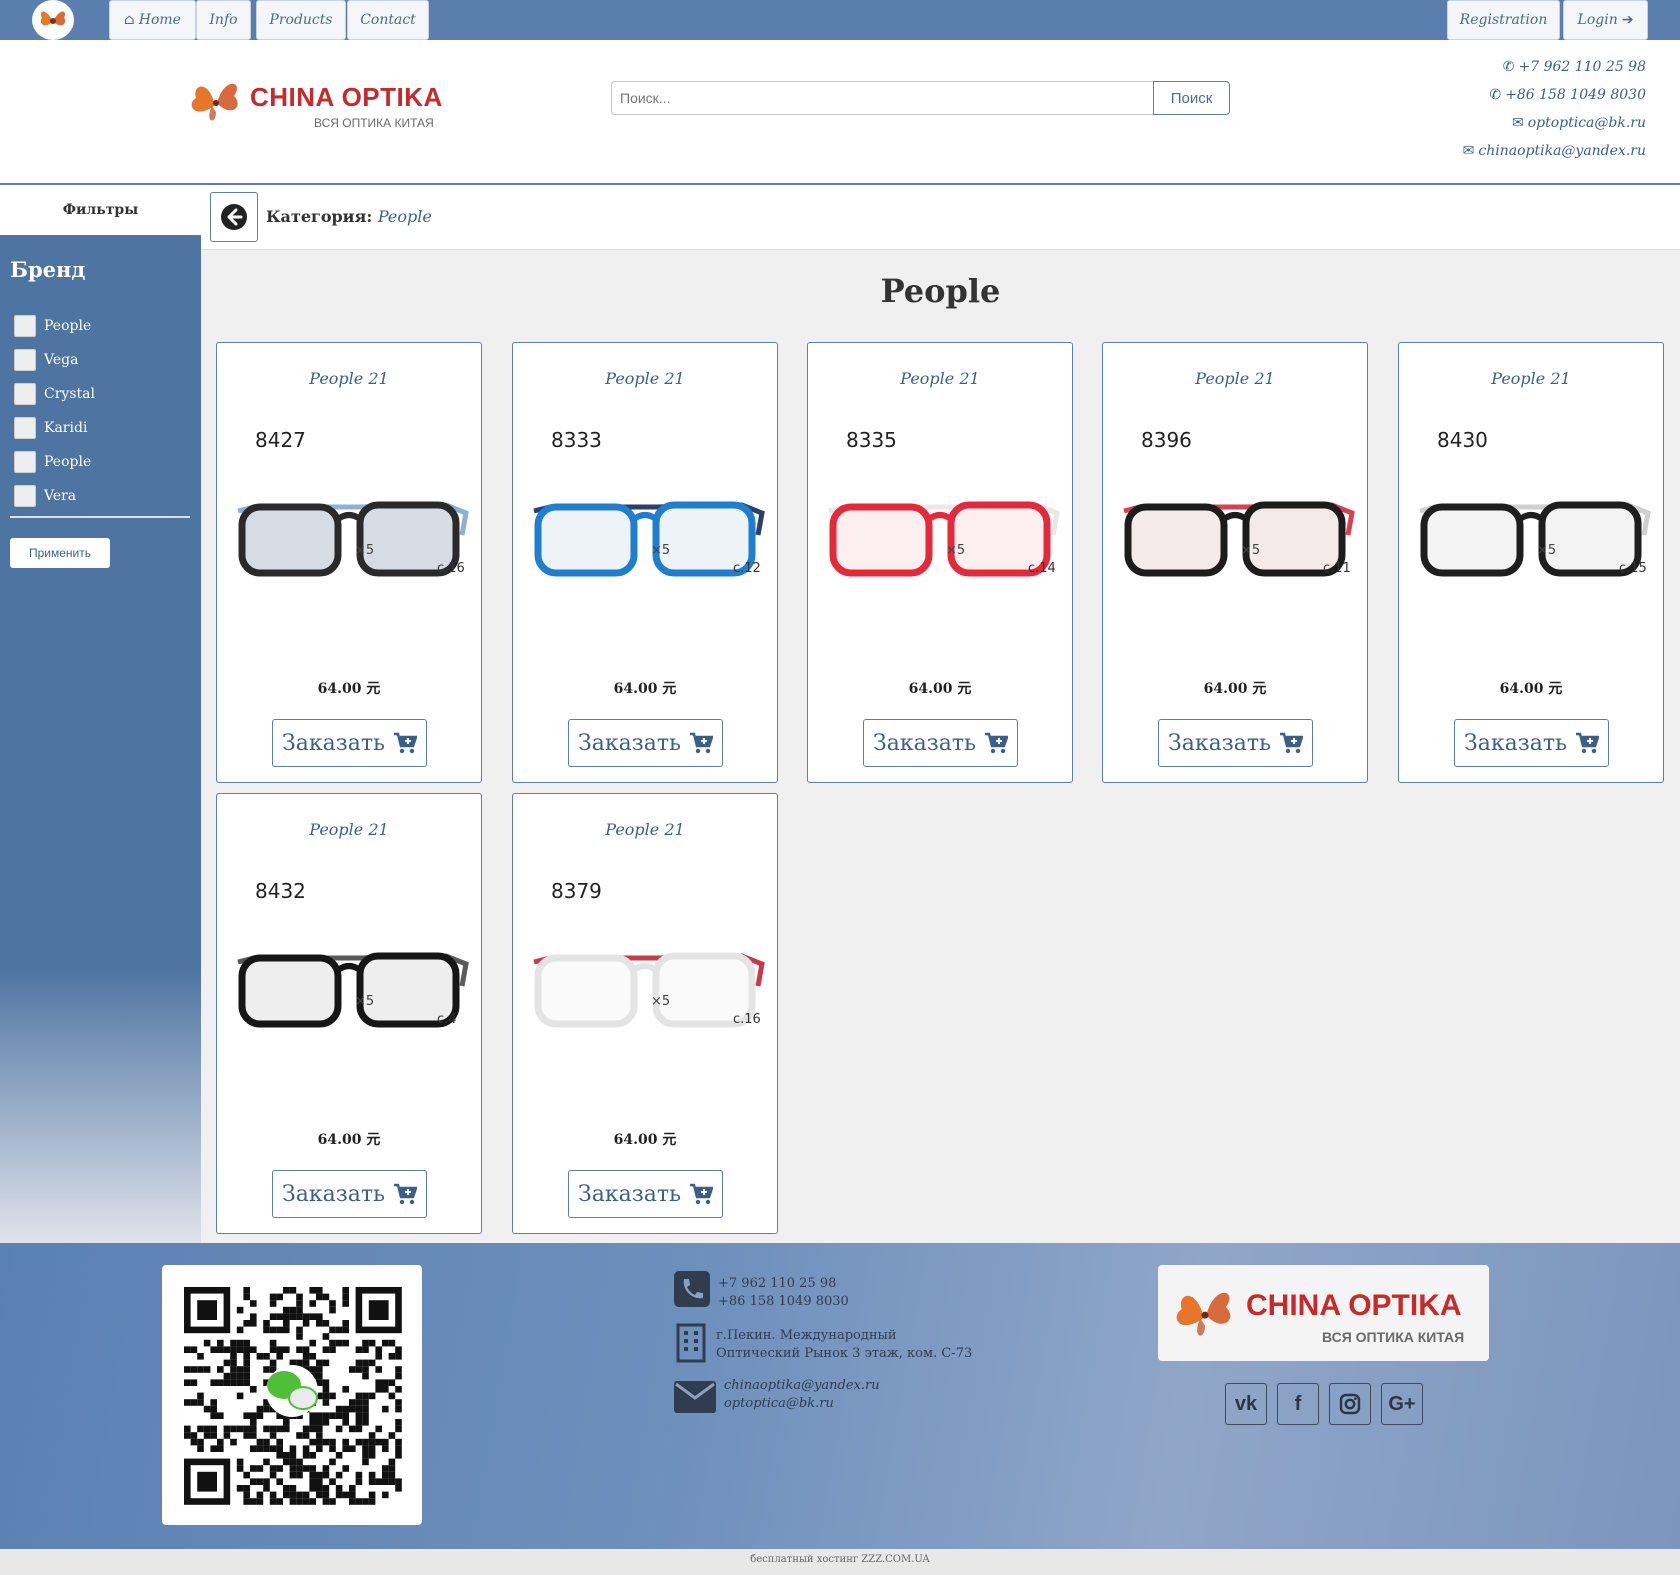  What do you see at coordinates (388, 20) in the screenshot?
I see `nav-contact-button: Contact` at bounding box center [388, 20].